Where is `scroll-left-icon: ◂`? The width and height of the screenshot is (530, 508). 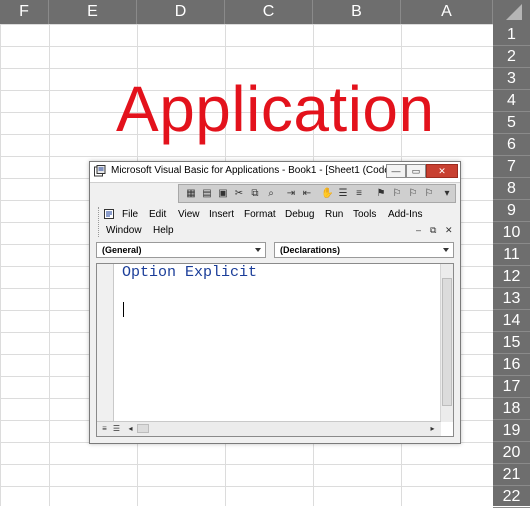 scroll-left-icon: ◂ is located at coordinates (130, 428).